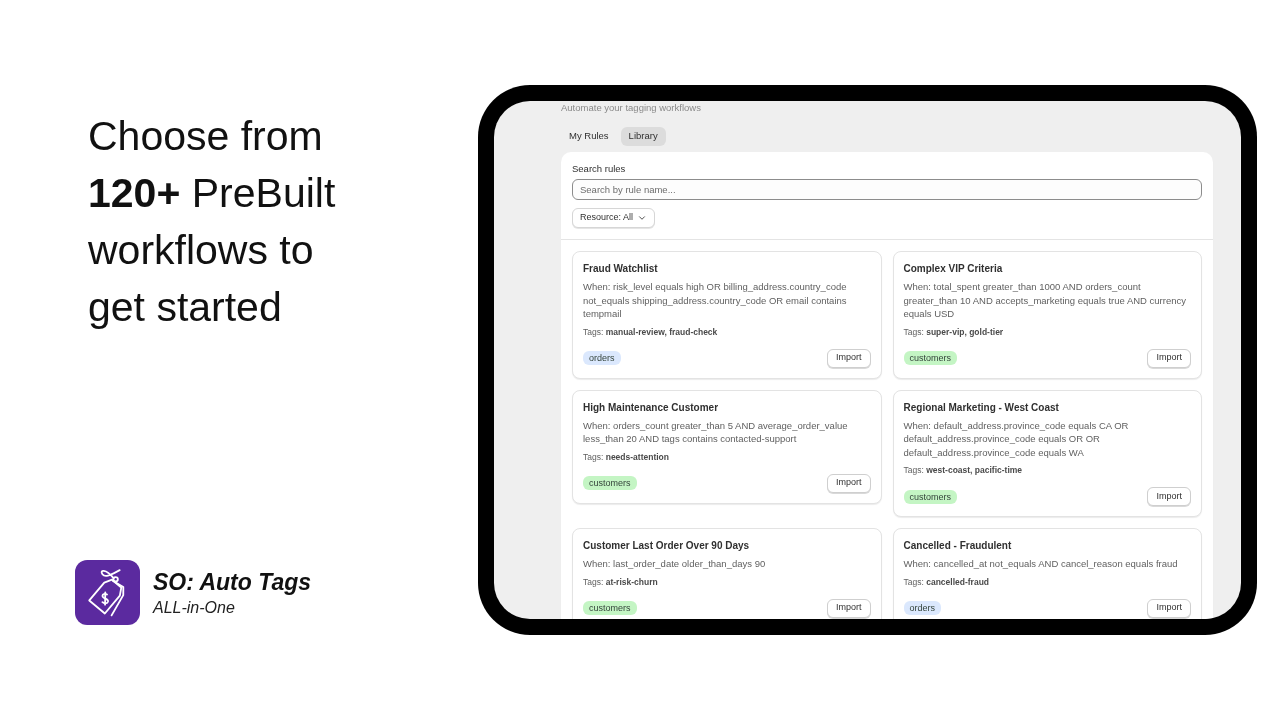  Describe the element at coordinates (981, 407) in the screenshot. I see `rule-title: Regional Marketing - West Coast` at that location.